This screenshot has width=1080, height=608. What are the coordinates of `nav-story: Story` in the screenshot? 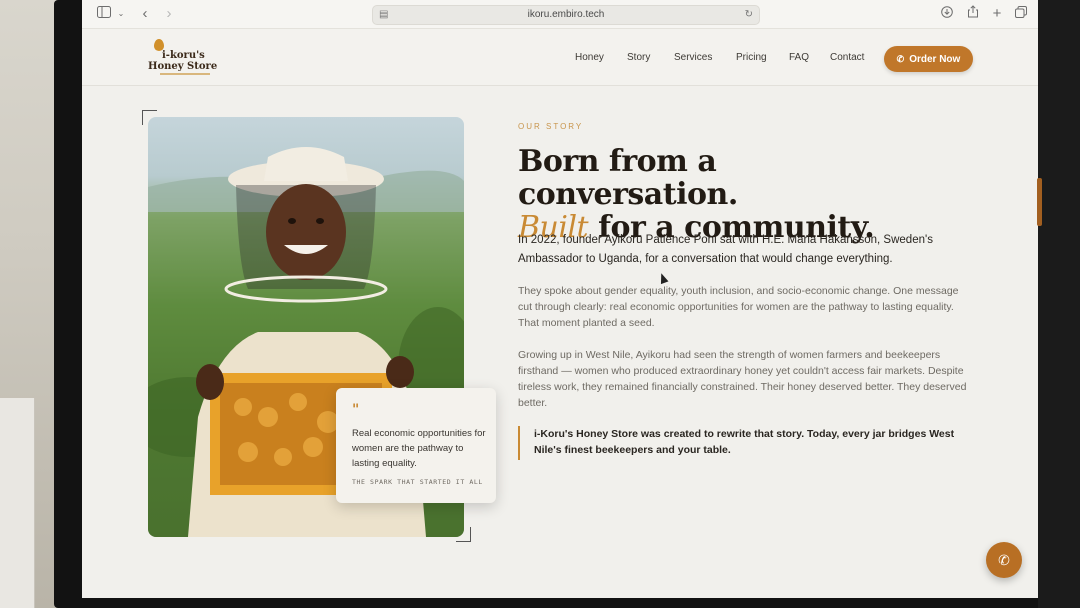 It's located at (638, 57).